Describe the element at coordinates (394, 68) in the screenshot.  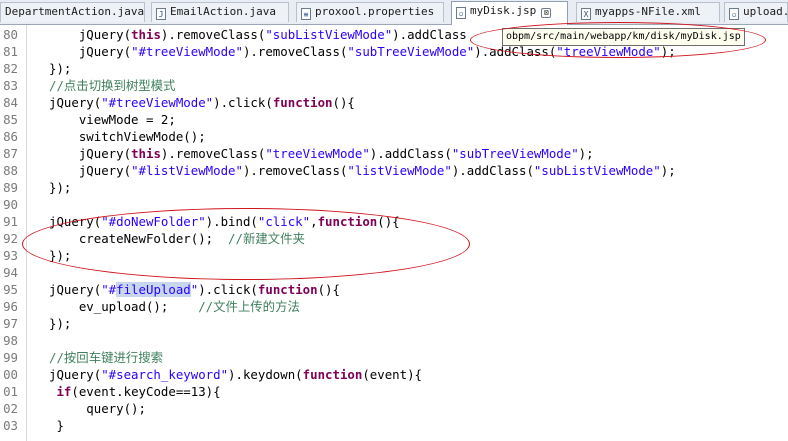
I see `code-line: 82});` at that location.